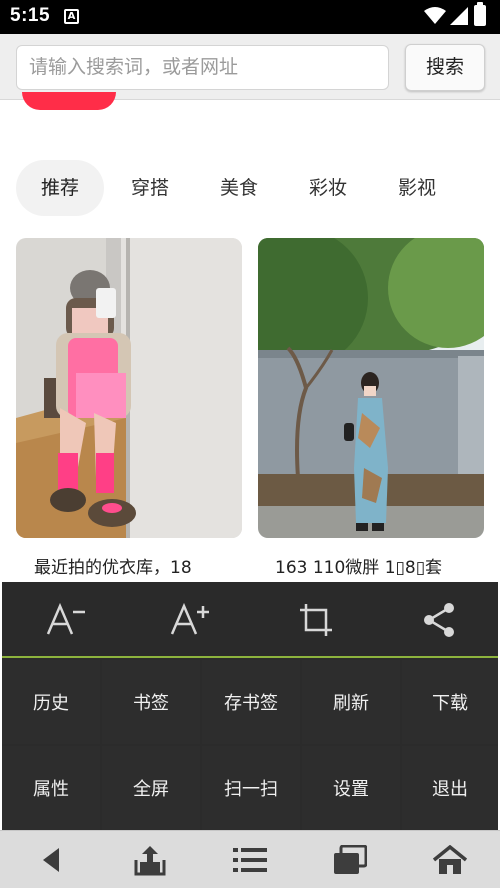 This screenshot has height=888, width=500. What do you see at coordinates (239, 188) in the screenshot?
I see `tab-food: 美食` at bounding box center [239, 188].